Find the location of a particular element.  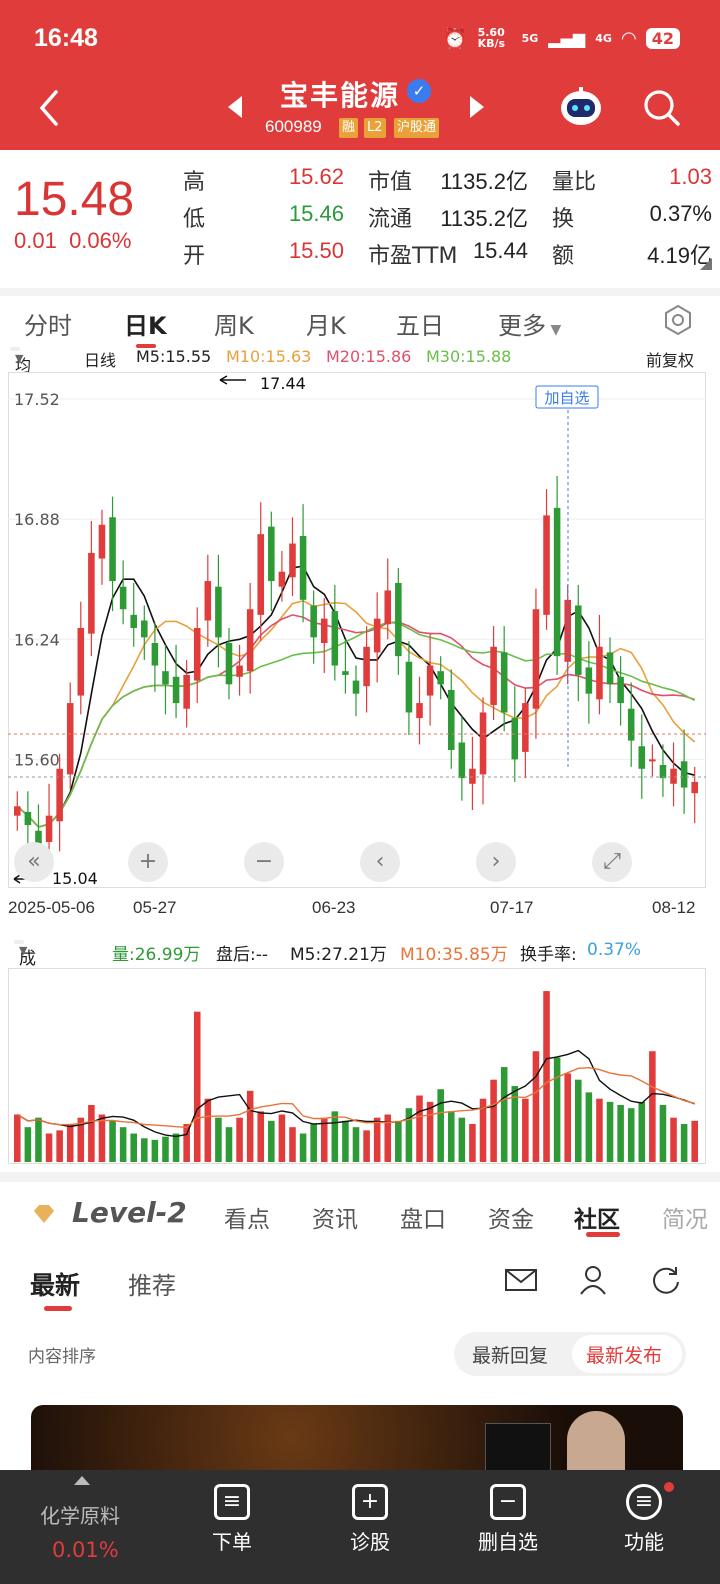

next-stock-icon is located at coordinates (478, 107).